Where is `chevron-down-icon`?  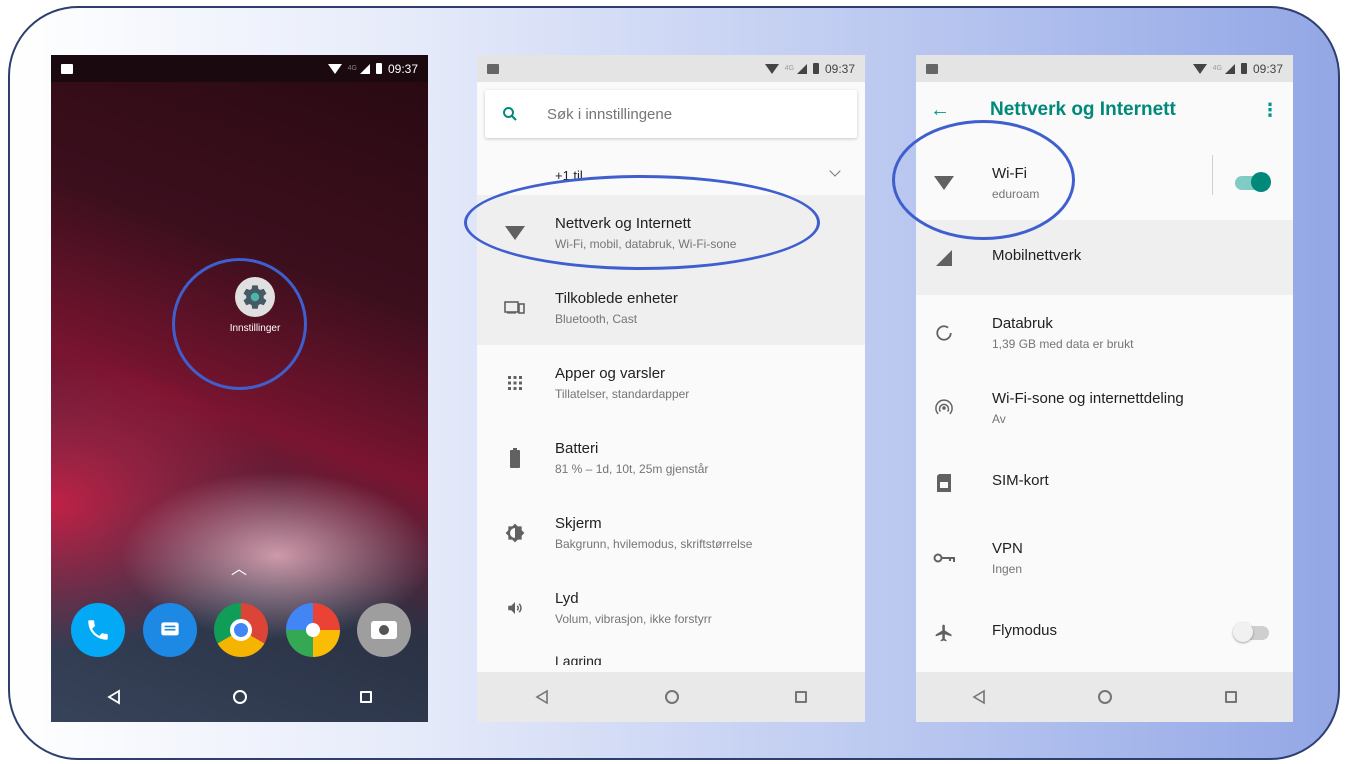
chevron-down-icon is located at coordinates (835, 171).